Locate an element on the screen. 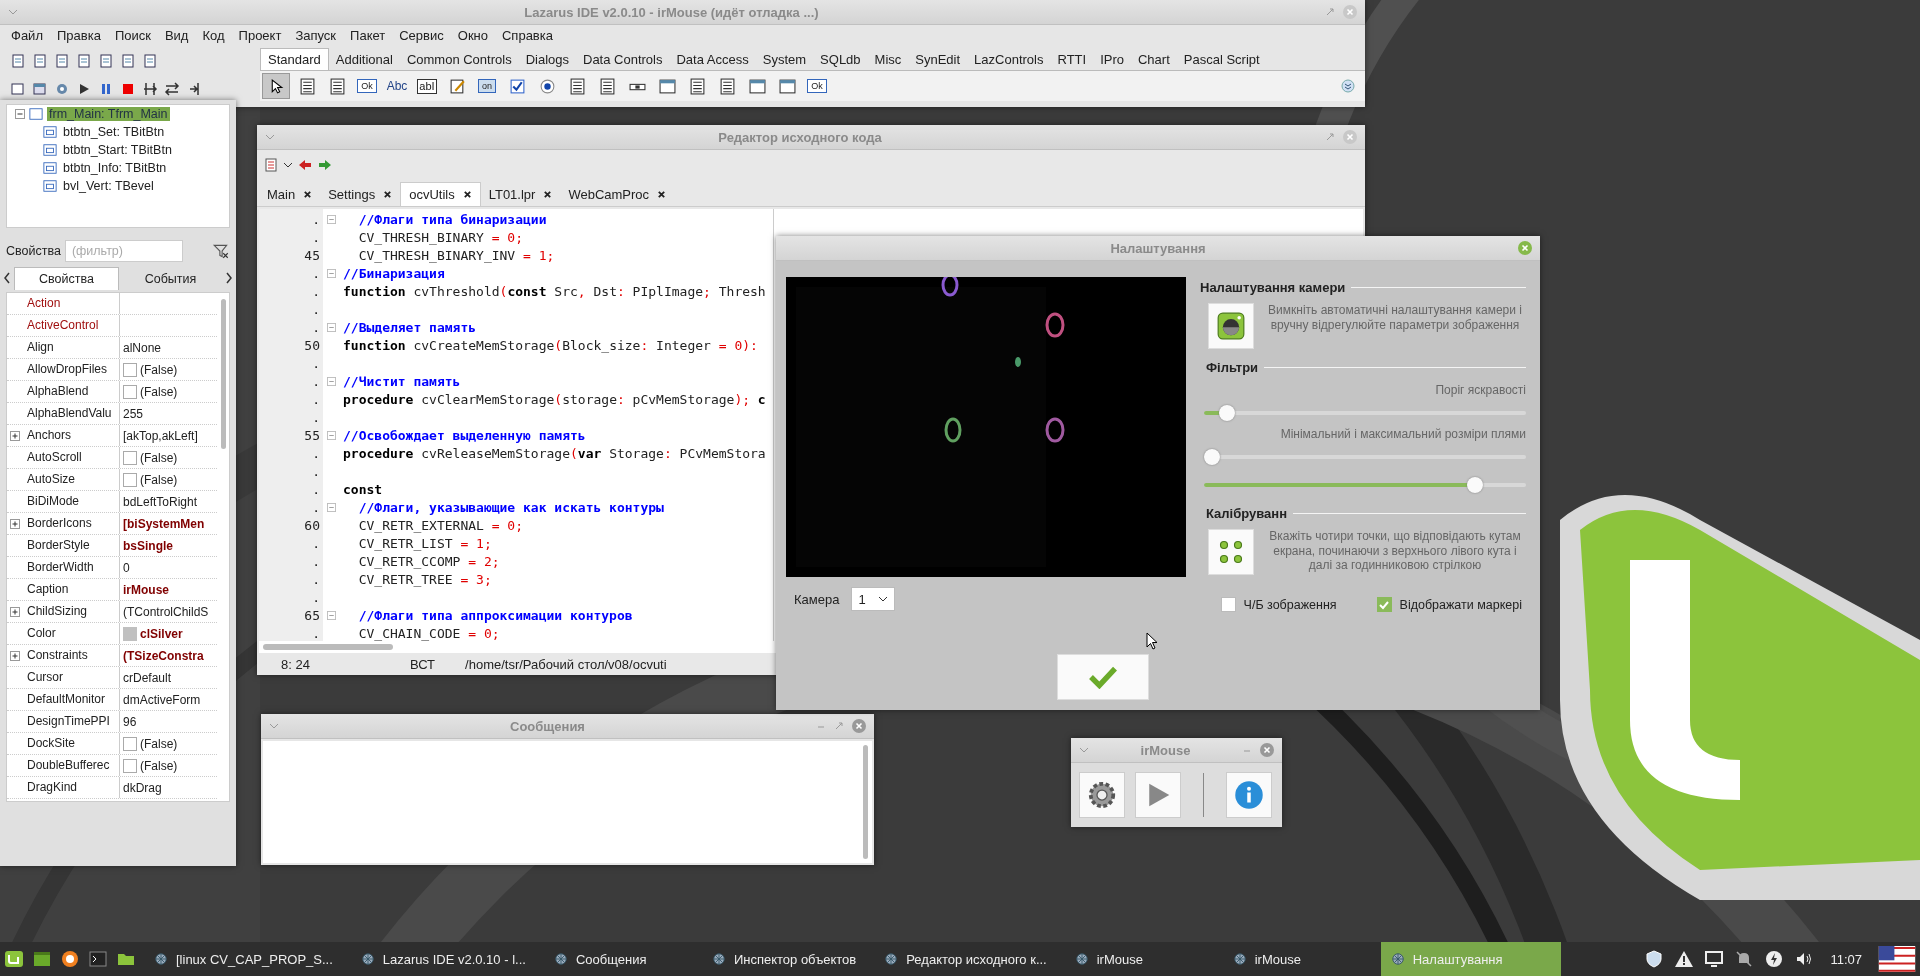  taskbar-item: Сообщения is located at coordinates (618, 959).